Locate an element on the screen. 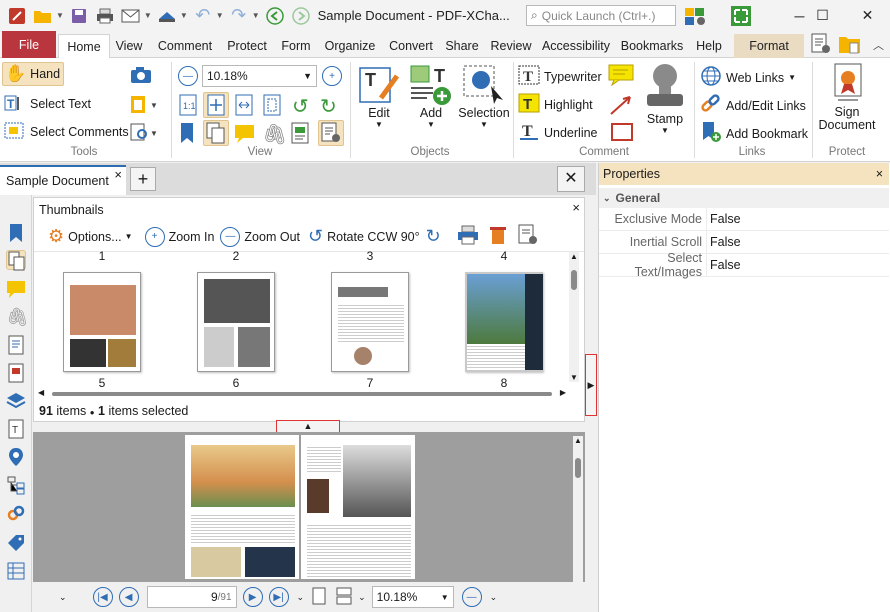 The width and height of the screenshot is (890, 612). actual-size-icon: 1:1 is located at coordinates (188, 106).